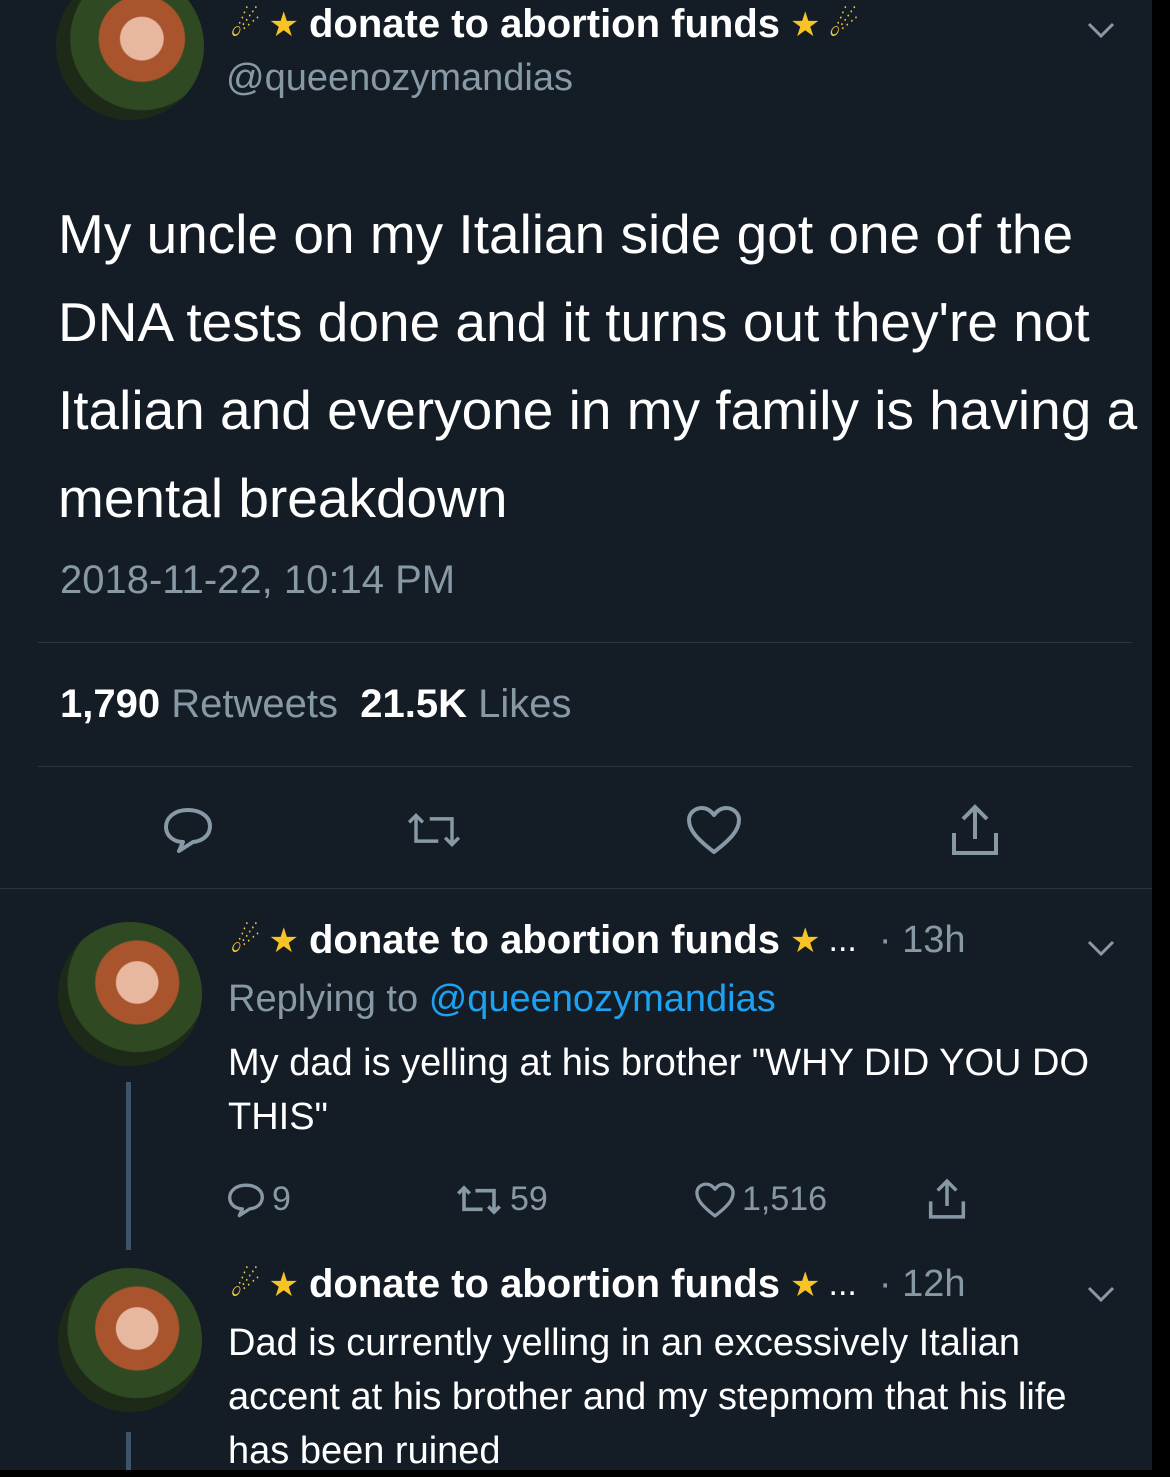  I want to click on like-button: 1,516, so click(760, 1199).